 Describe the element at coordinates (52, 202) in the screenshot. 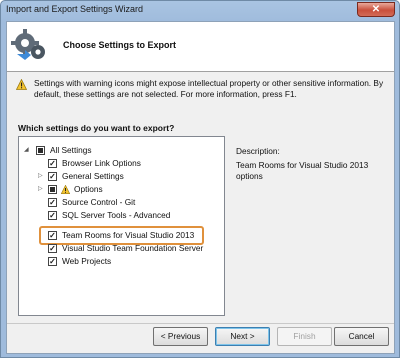

I see `source-control-checkbox: ✓` at that location.